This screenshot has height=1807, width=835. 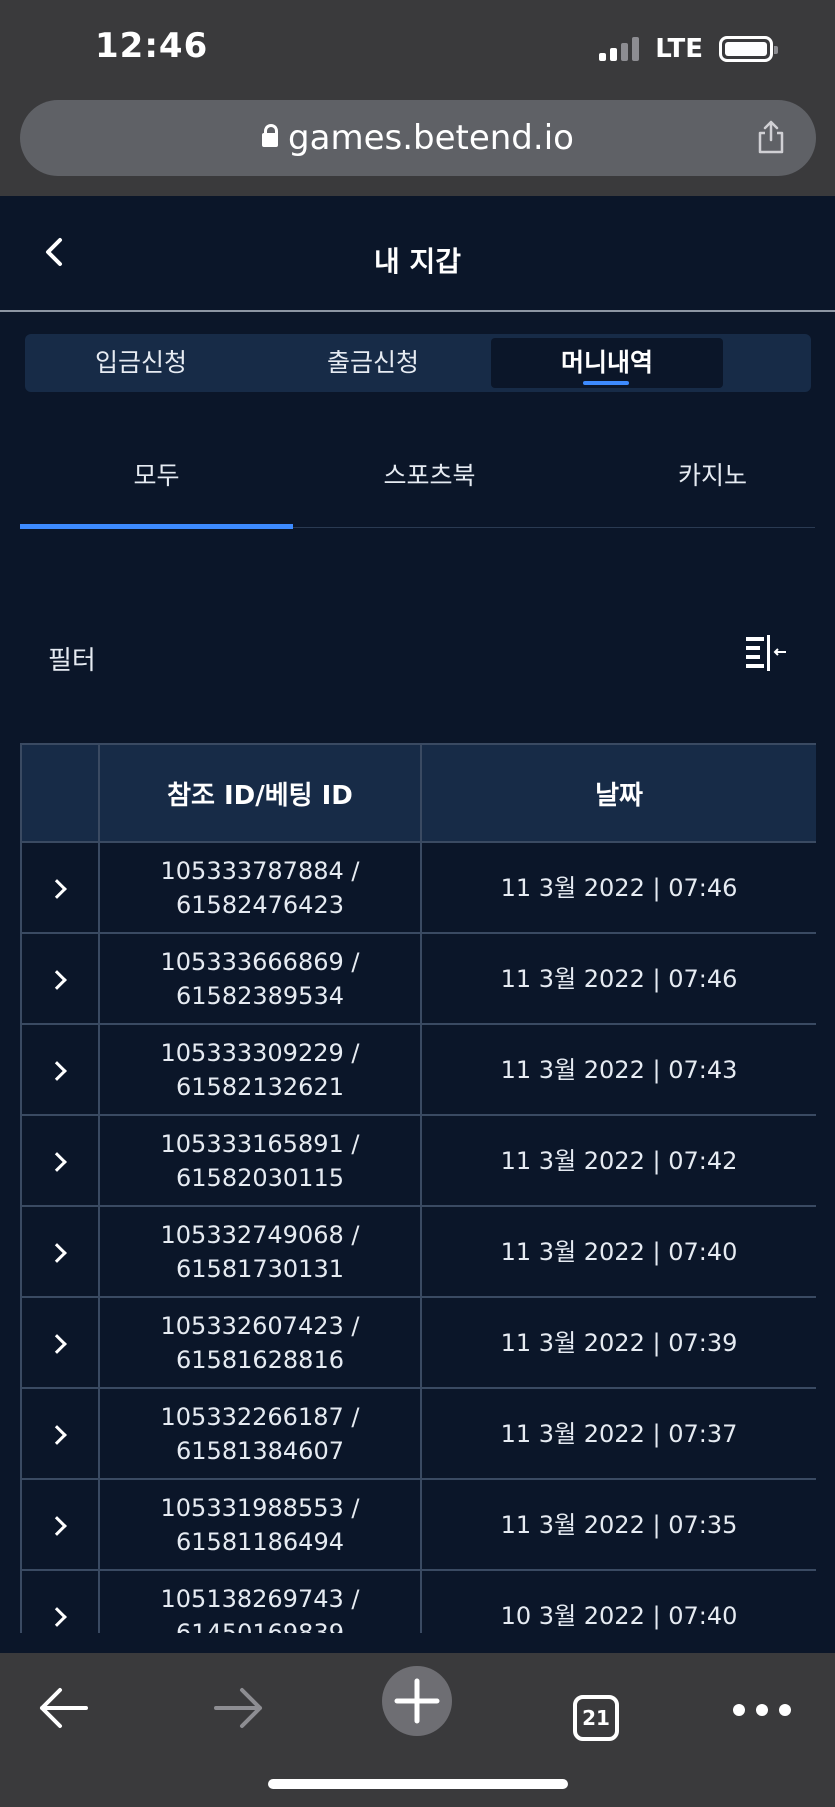 What do you see at coordinates (417, 98) in the screenshot?
I see `browser-top-bar: 12:46 LTE games.betend.io` at bounding box center [417, 98].